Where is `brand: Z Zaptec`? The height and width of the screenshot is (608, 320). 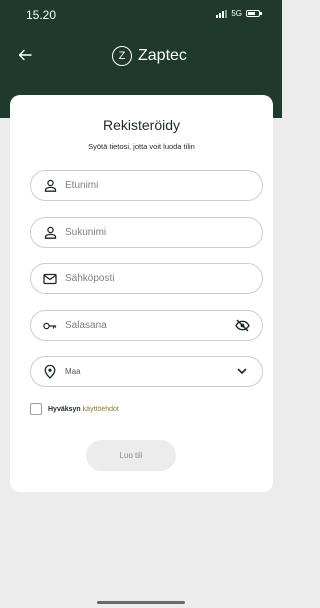
brand: Z Zaptec is located at coordinates (149, 56).